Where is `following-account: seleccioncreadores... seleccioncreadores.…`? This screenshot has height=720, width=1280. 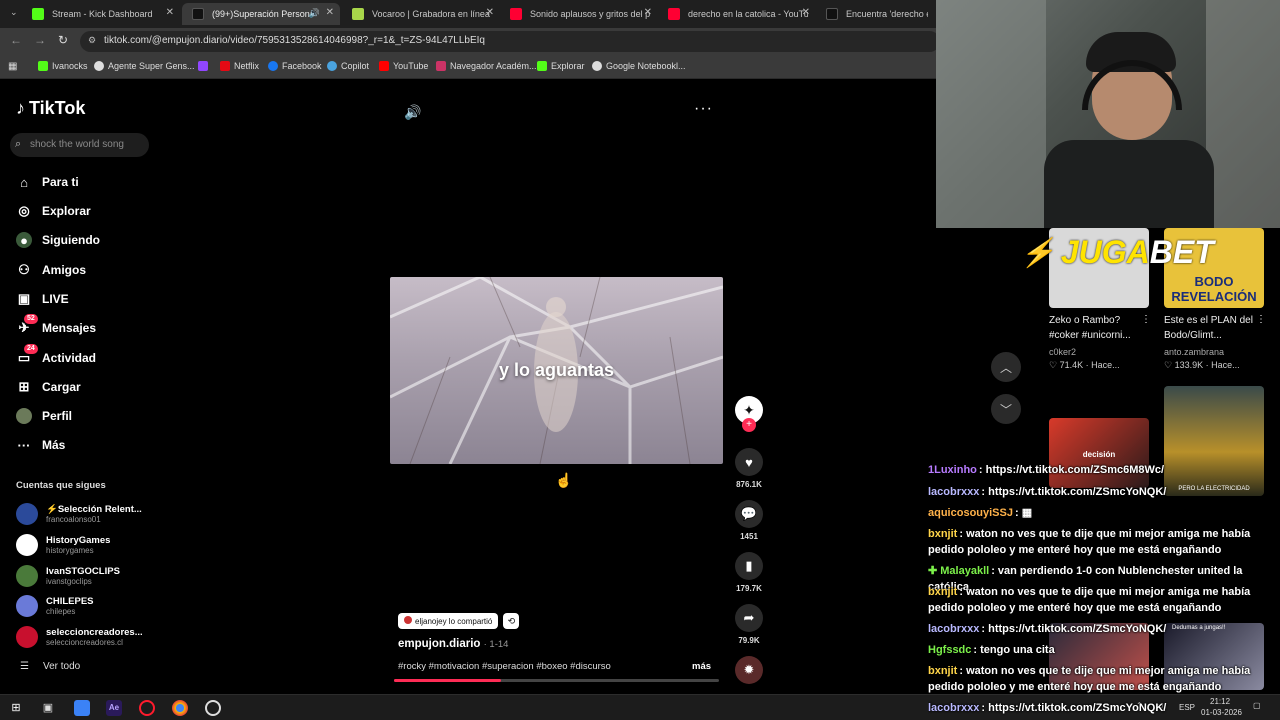
following-account: seleccioncreadores... seleccioncreadores.… is located at coordinates (81, 637).